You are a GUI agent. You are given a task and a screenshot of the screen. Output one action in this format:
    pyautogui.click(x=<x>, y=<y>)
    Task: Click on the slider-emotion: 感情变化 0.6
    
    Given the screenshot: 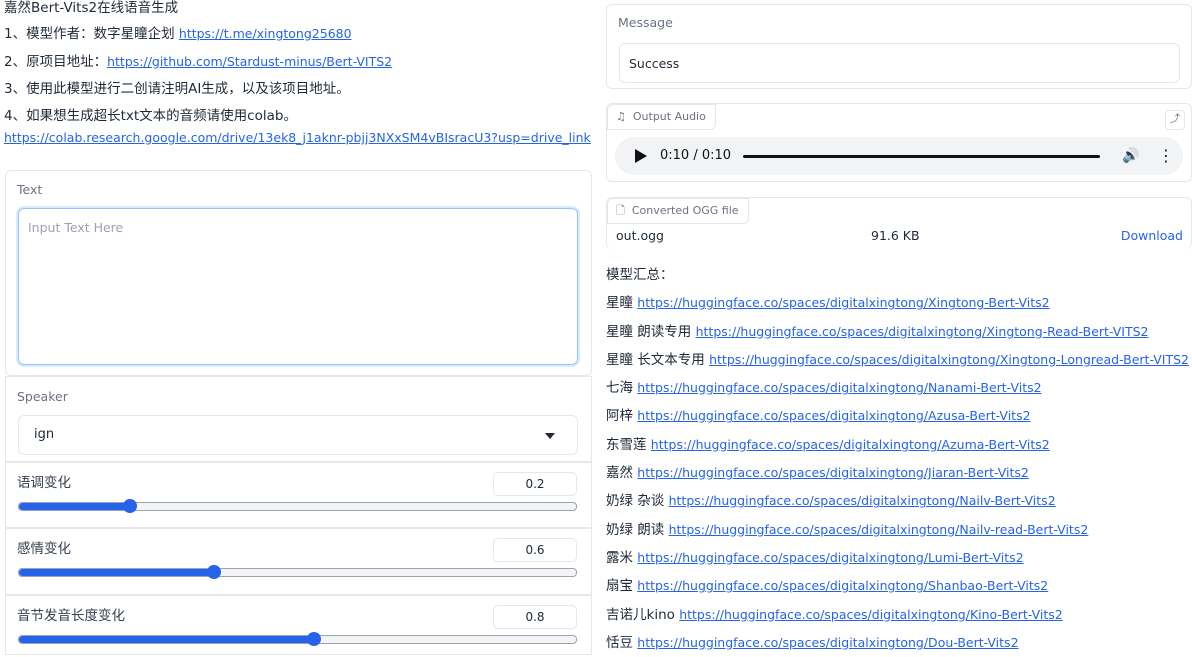 What is the action you would take?
    pyautogui.click(x=298, y=561)
    